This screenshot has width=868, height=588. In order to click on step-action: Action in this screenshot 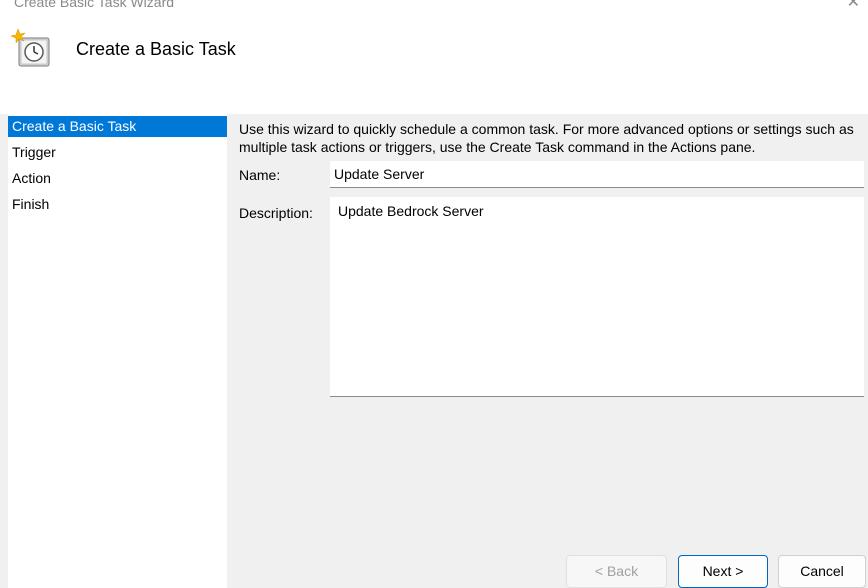, I will do `click(117, 178)`.